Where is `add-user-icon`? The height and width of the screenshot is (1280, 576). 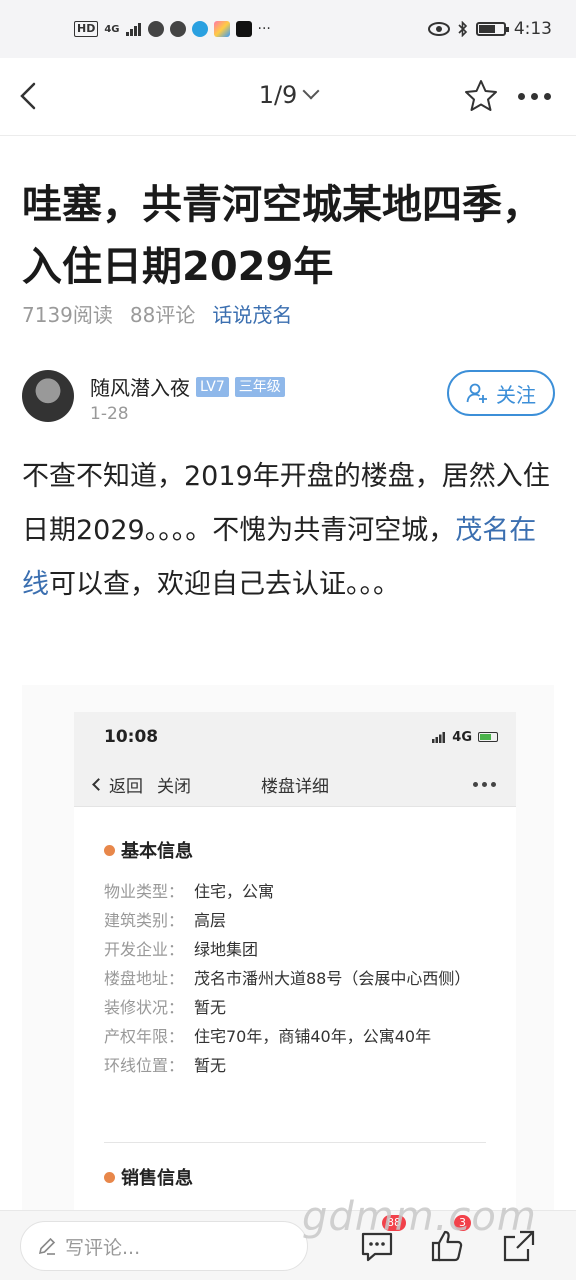
add-user-icon is located at coordinates (476, 393).